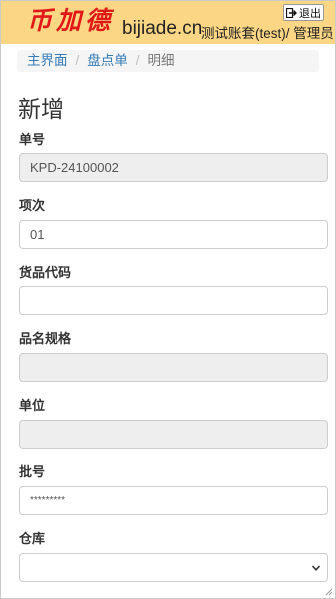 The height and width of the screenshot is (599, 336). I want to click on order-no-field, so click(173, 167).